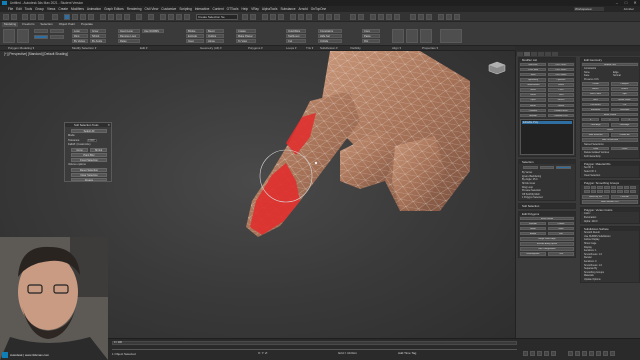 The height and width of the screenshot is (360, 640). What do you see at coordinates (353, 17) in the screenshot?
I see `vray-icon` at bounding box center [353, 17].